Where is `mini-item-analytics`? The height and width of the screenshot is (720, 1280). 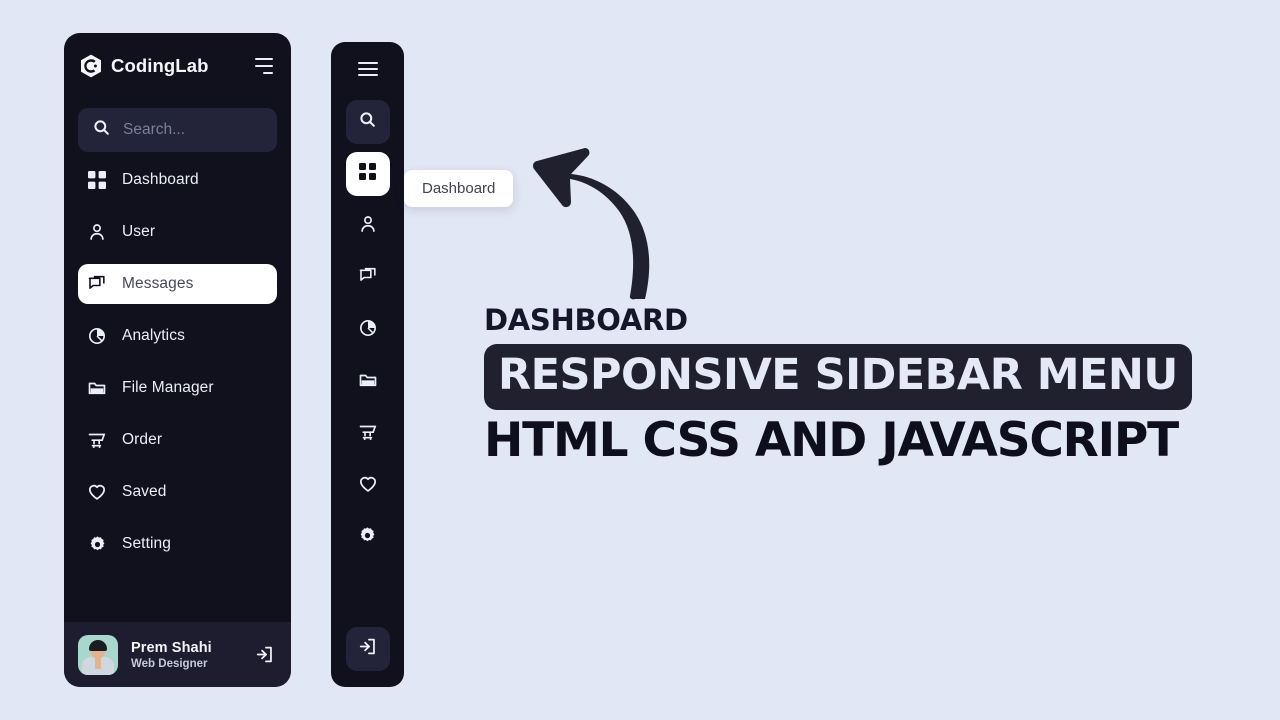 mini-item-analytics is located at coordinates (368, 330).